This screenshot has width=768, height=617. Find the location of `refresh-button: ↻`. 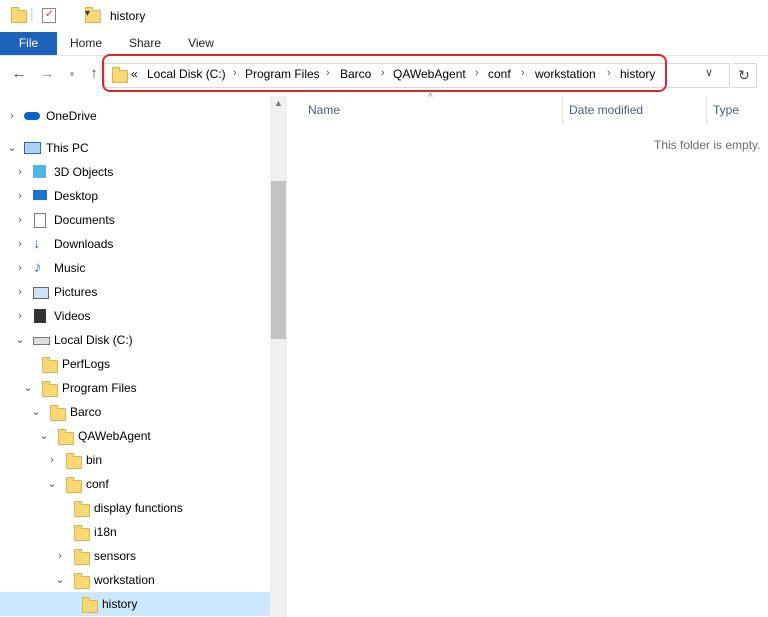

refresh-button: ↻ is located at coordinates (744, 75).